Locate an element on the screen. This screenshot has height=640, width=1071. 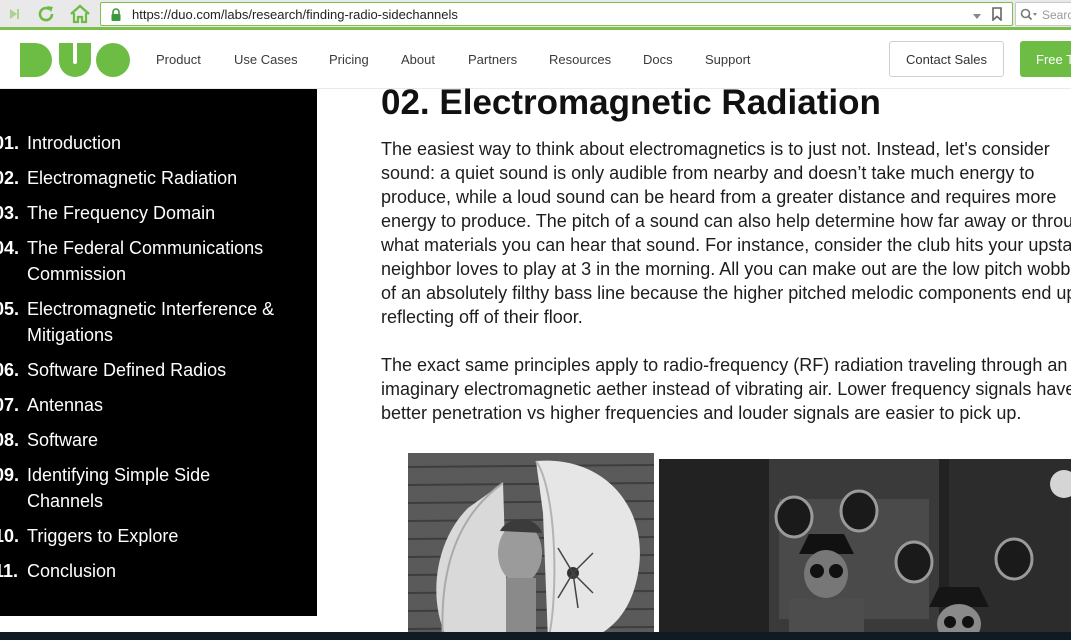
toc-label: Triggers to Explore is located at coordinates (103, 536).